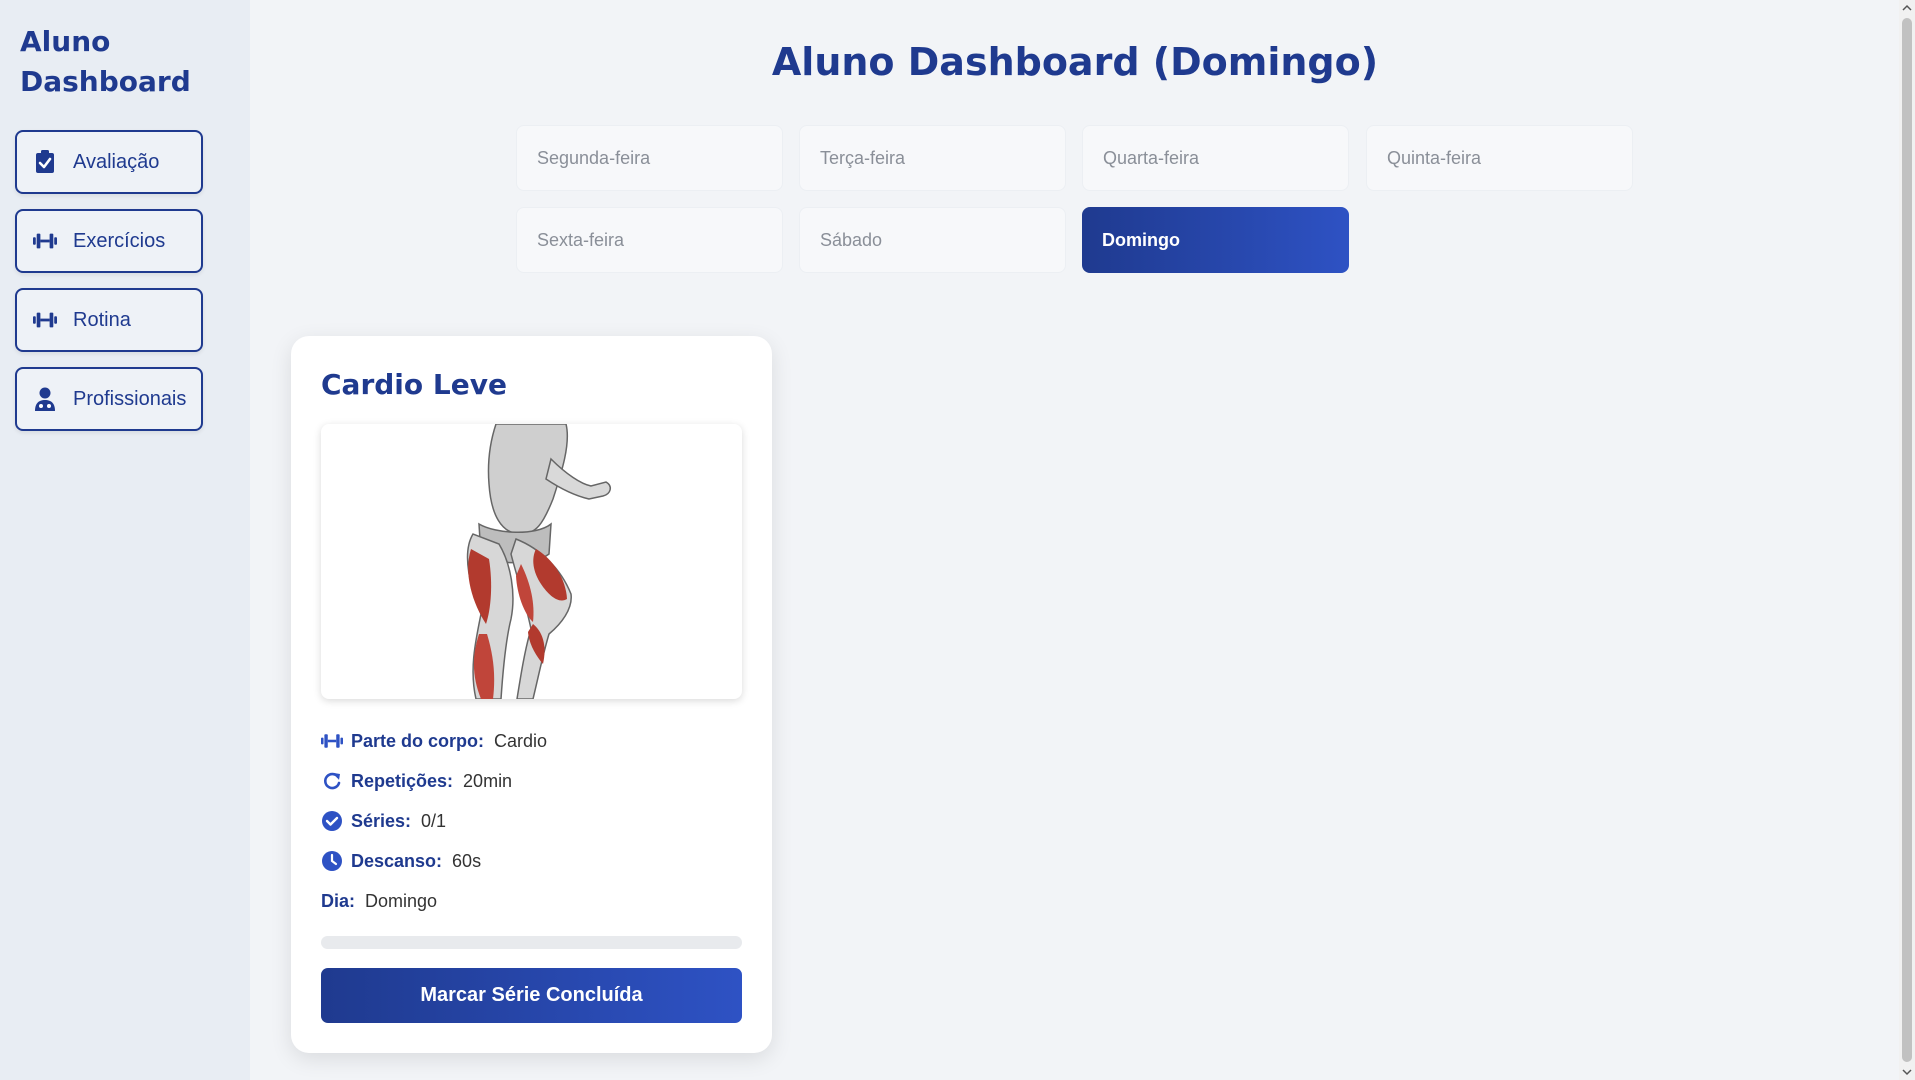  I want to click on reps-value: 20min, so click(488, 780).